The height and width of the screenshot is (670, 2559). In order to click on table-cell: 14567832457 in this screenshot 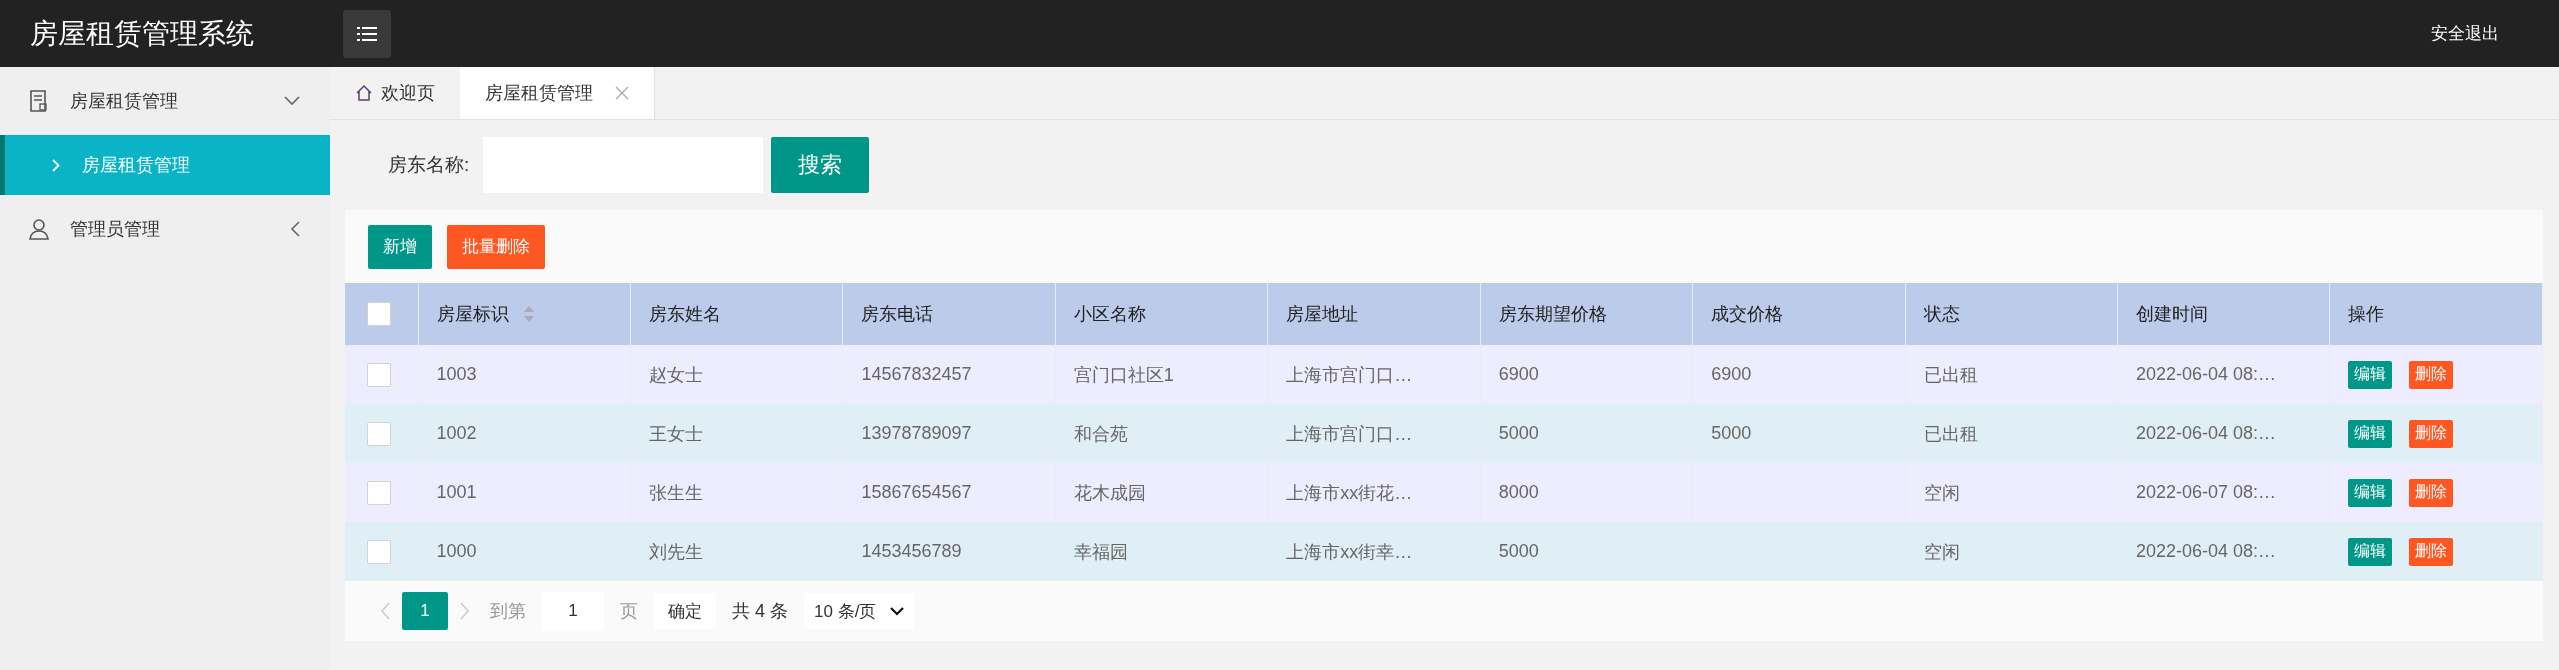, I will do `click(916, 374)`.